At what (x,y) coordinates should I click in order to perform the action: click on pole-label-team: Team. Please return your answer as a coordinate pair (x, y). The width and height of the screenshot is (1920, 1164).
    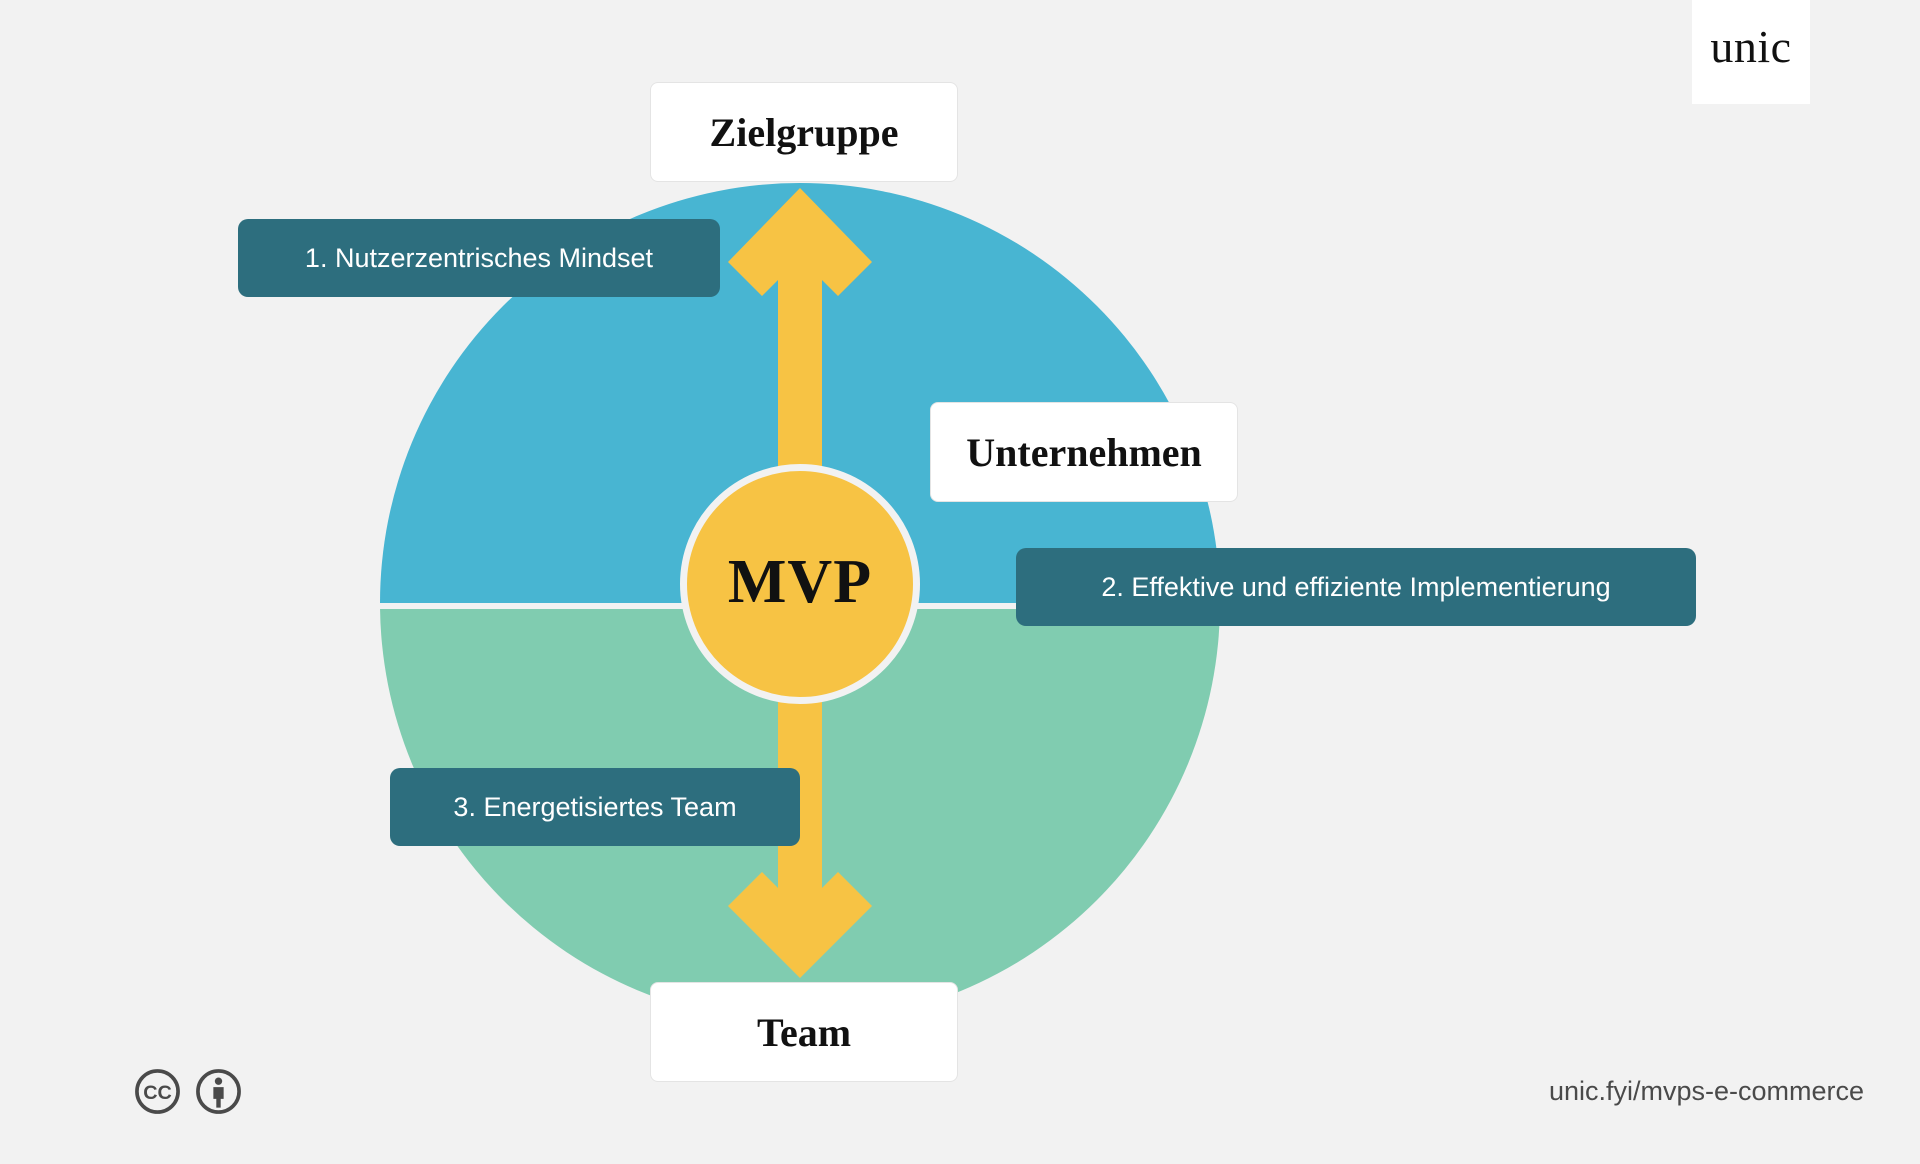
    Looking at the image, I should click on (804, 1032).